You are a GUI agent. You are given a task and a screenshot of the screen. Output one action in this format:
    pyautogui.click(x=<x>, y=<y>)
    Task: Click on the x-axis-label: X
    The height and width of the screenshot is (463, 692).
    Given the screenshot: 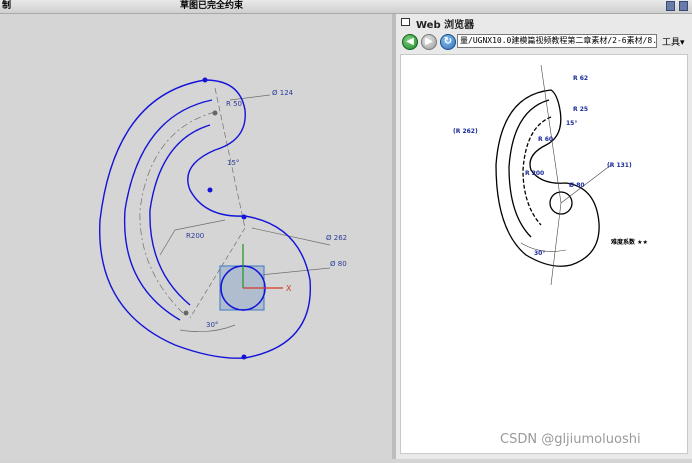 What is the action you would take?
    pyautogui.click(x=289, y=288)
    